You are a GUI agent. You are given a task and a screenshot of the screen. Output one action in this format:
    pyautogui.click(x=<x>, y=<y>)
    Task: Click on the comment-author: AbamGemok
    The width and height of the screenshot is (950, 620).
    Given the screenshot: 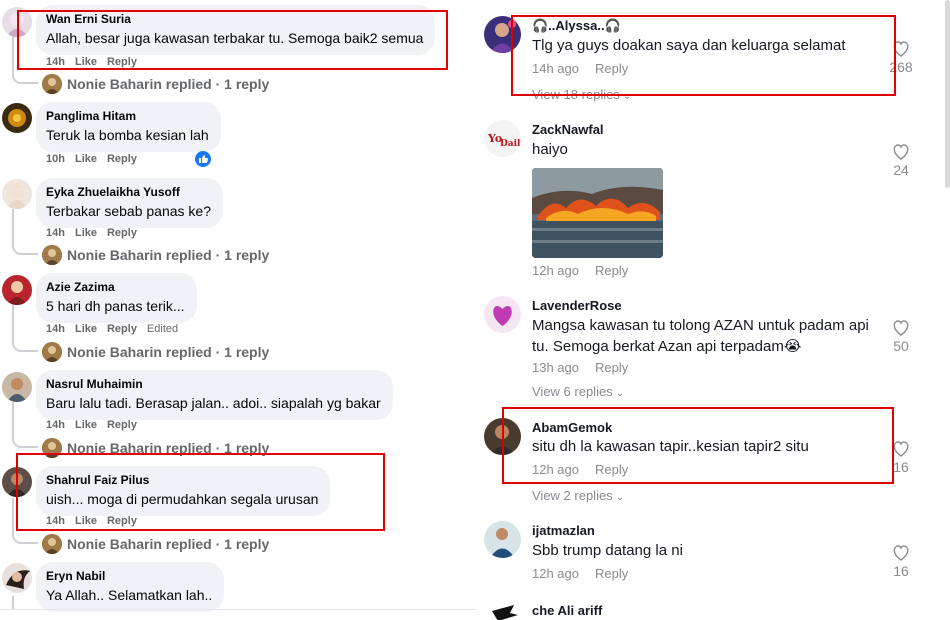 What is the action you would take?
    pyautogui.click(x=572, y=427)
    